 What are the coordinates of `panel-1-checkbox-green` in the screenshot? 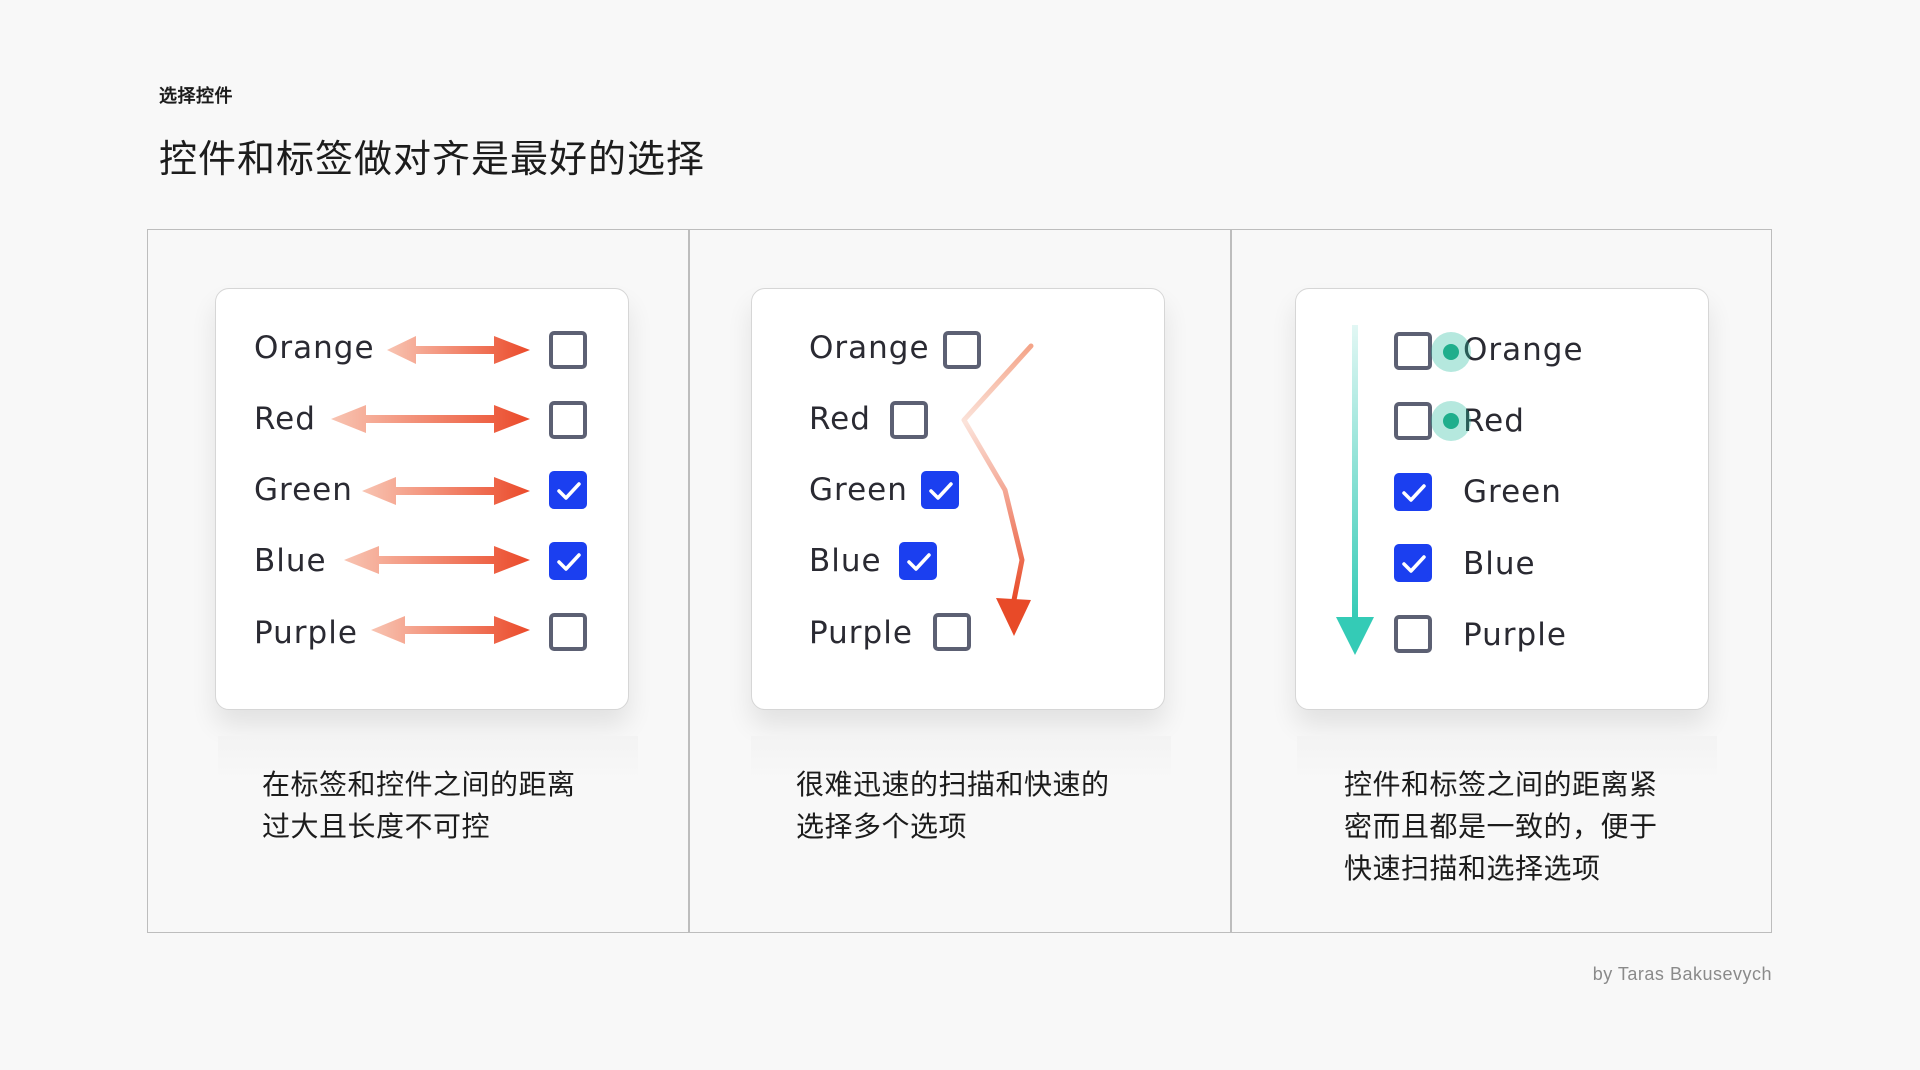 It's located at (568, 490).